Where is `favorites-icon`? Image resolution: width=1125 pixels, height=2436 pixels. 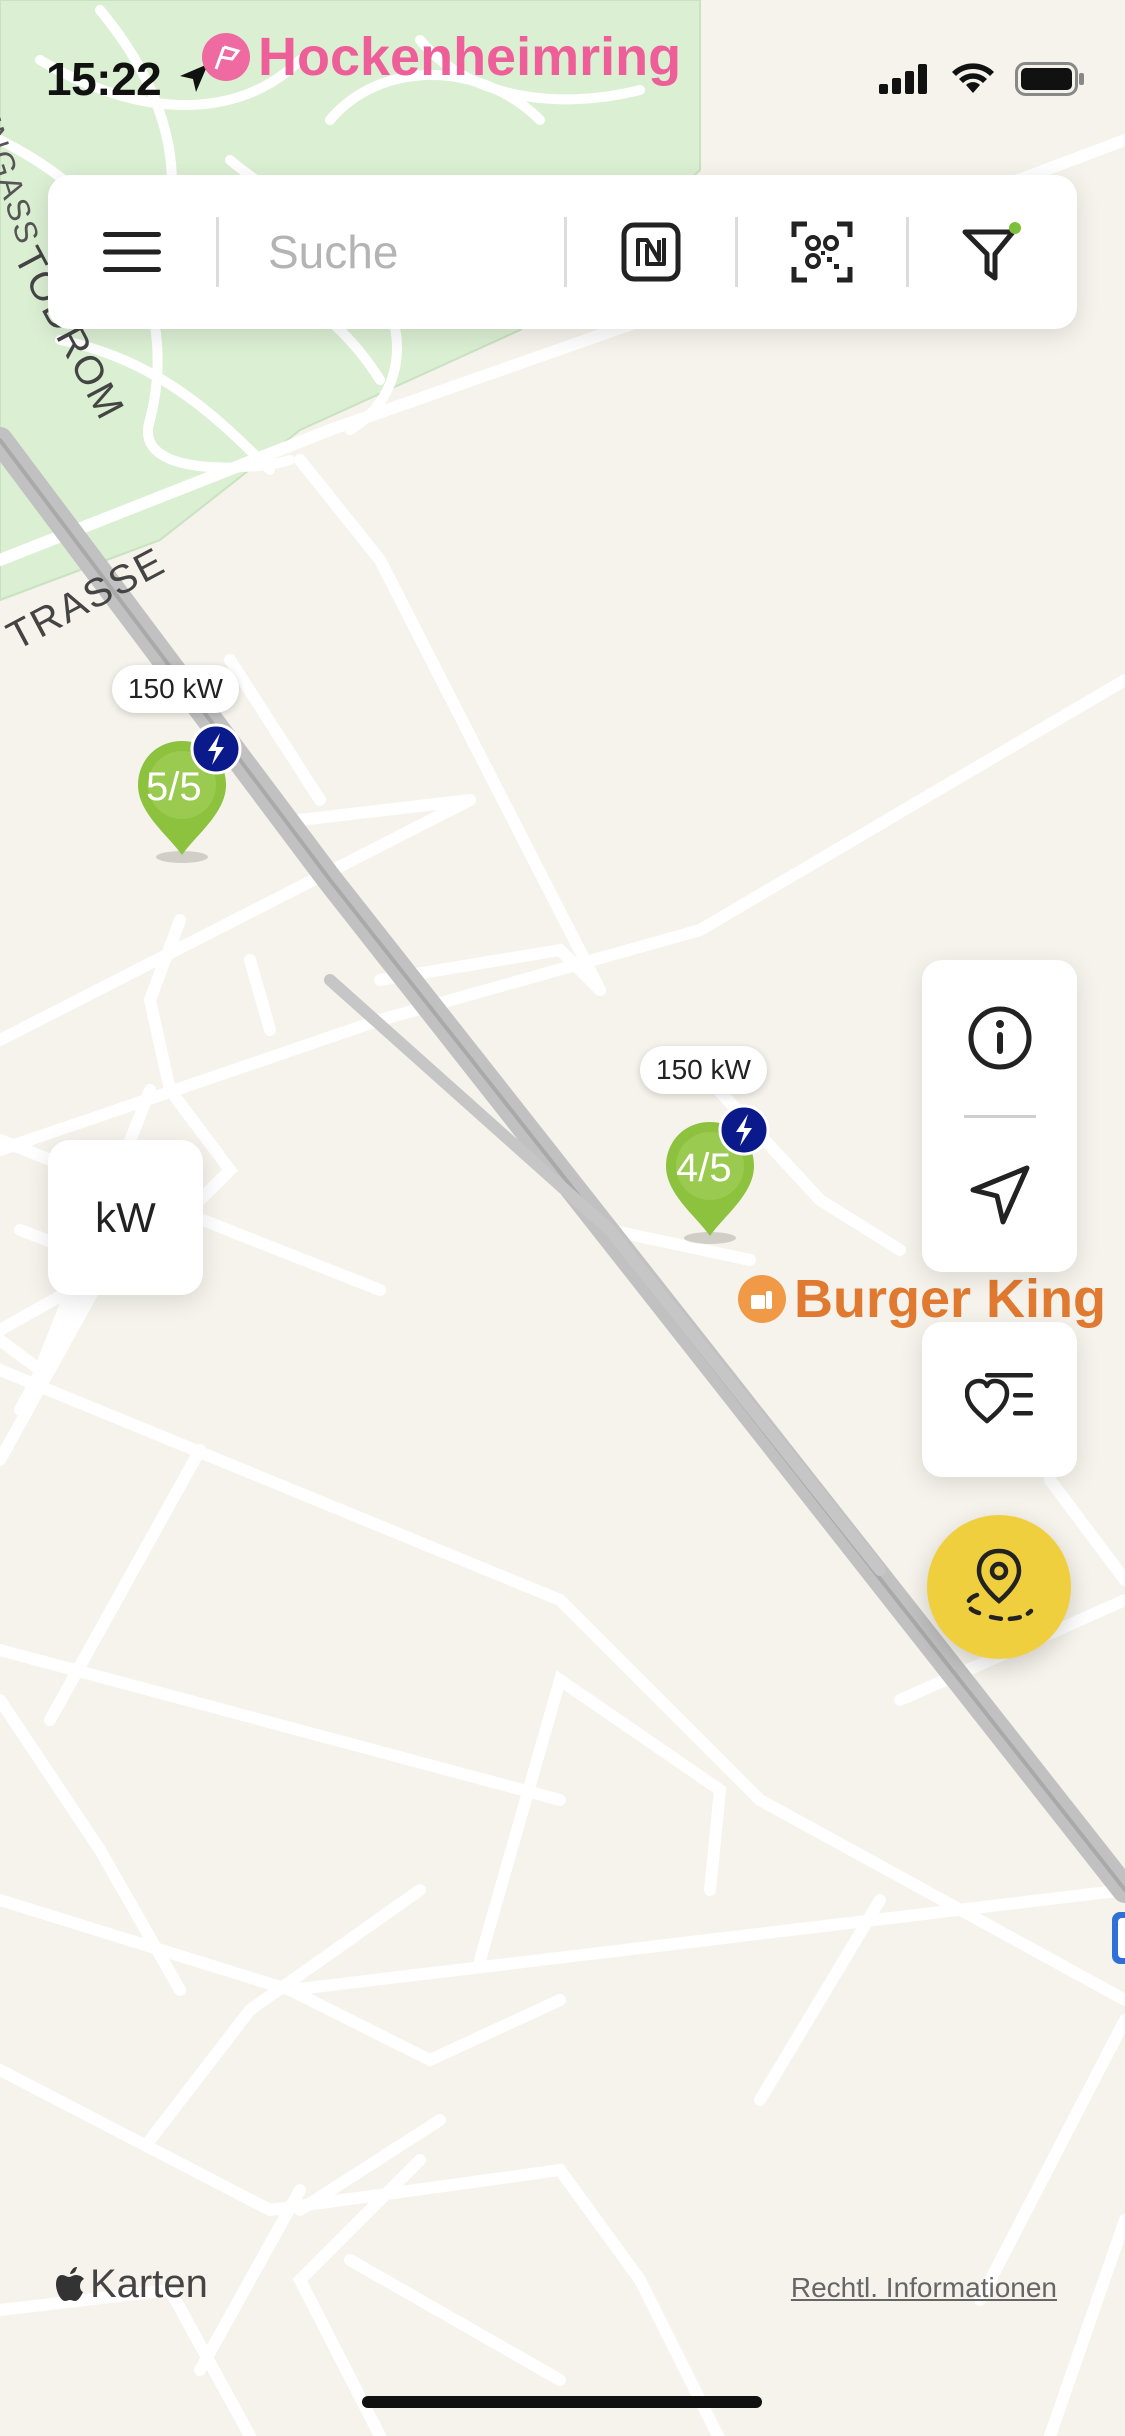 favorites-icon is located at coordinates (998, 1397).